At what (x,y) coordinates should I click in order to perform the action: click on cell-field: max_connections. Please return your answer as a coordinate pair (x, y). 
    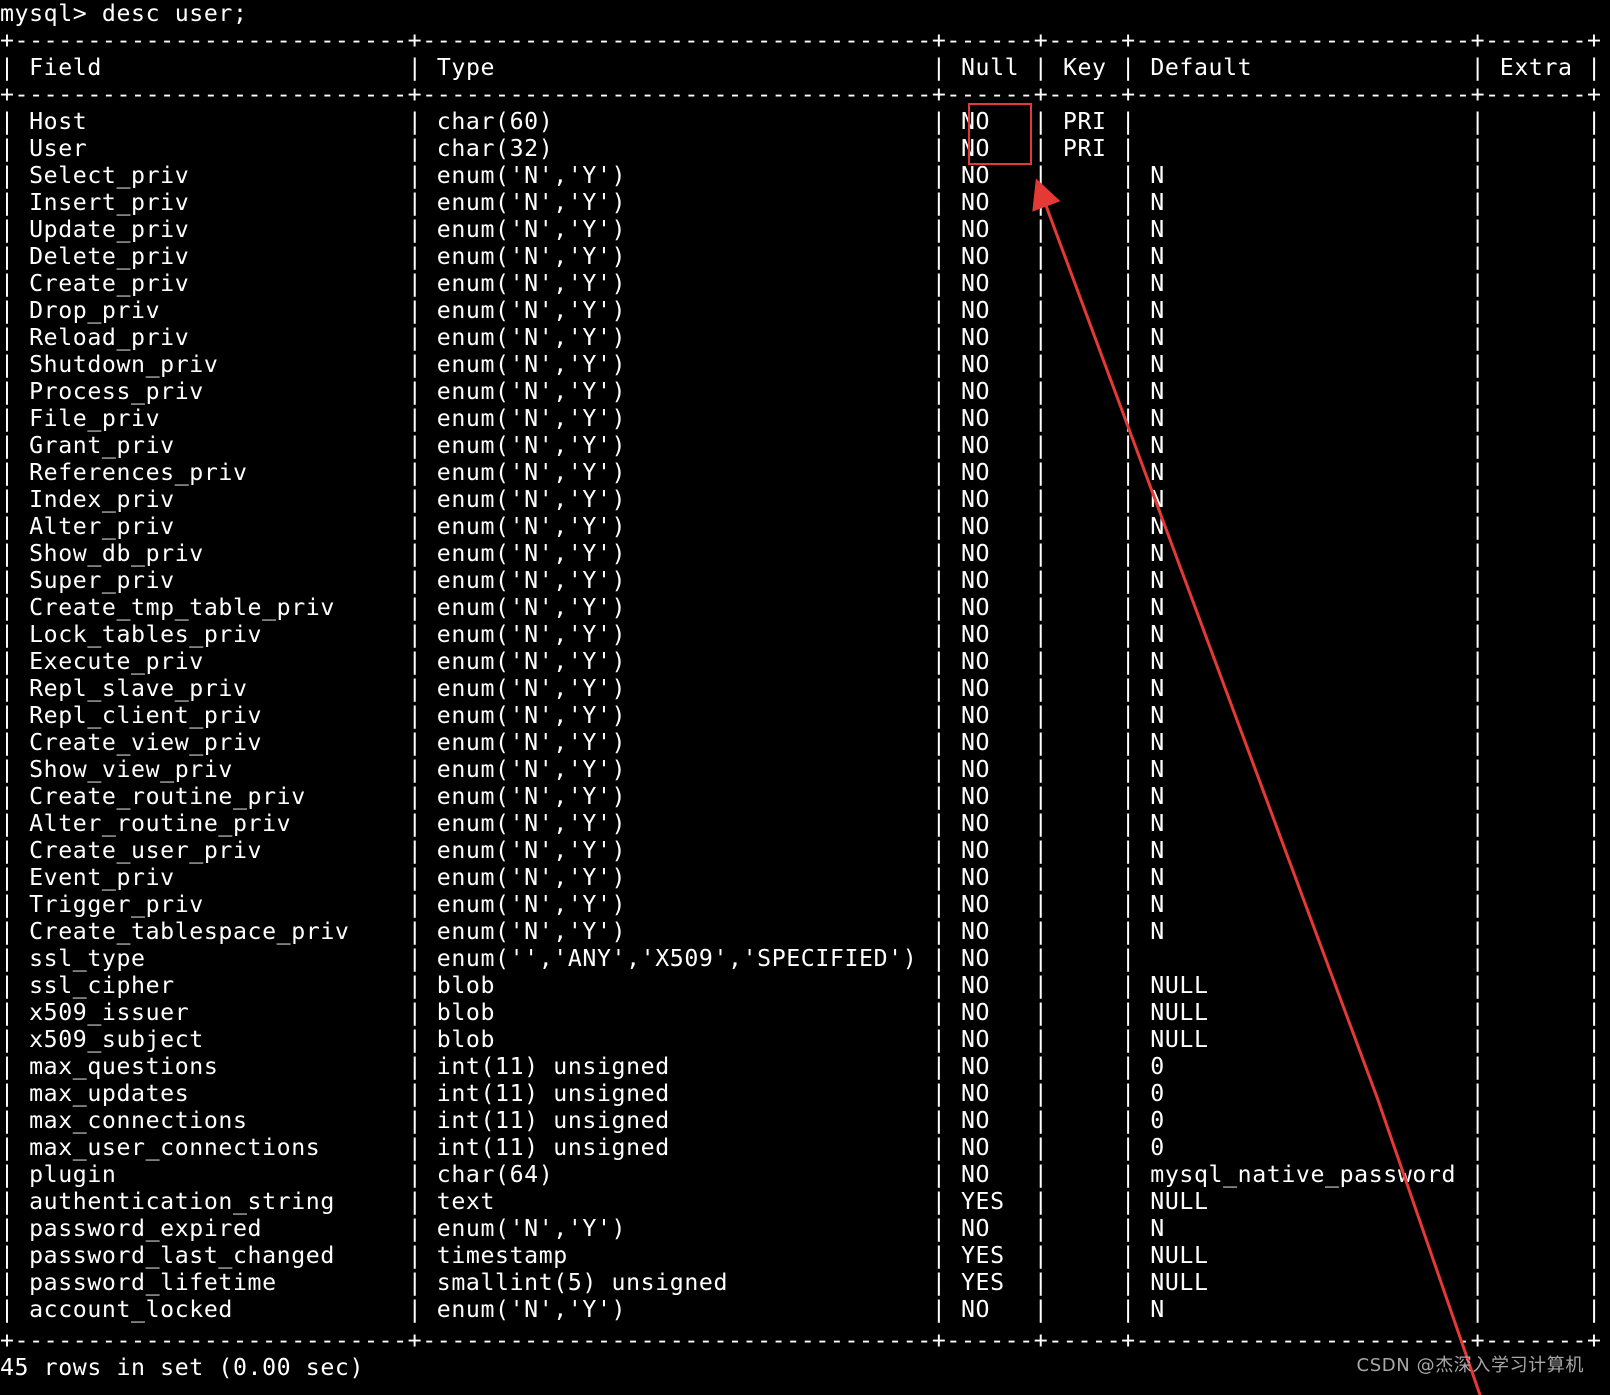
    Looking at the image, I should click on (211, 1120).